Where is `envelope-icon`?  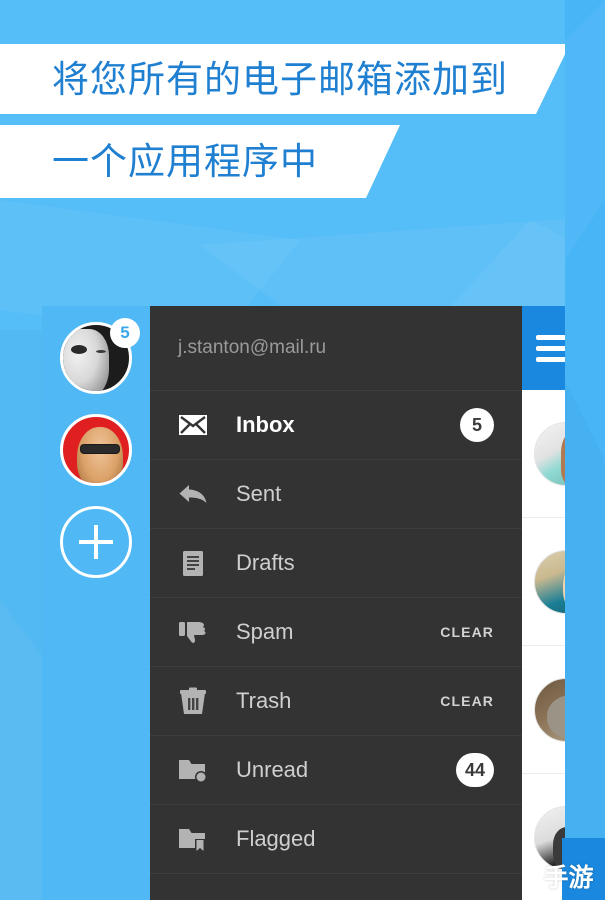 envelope-icon is located at coordinates (193, 425).